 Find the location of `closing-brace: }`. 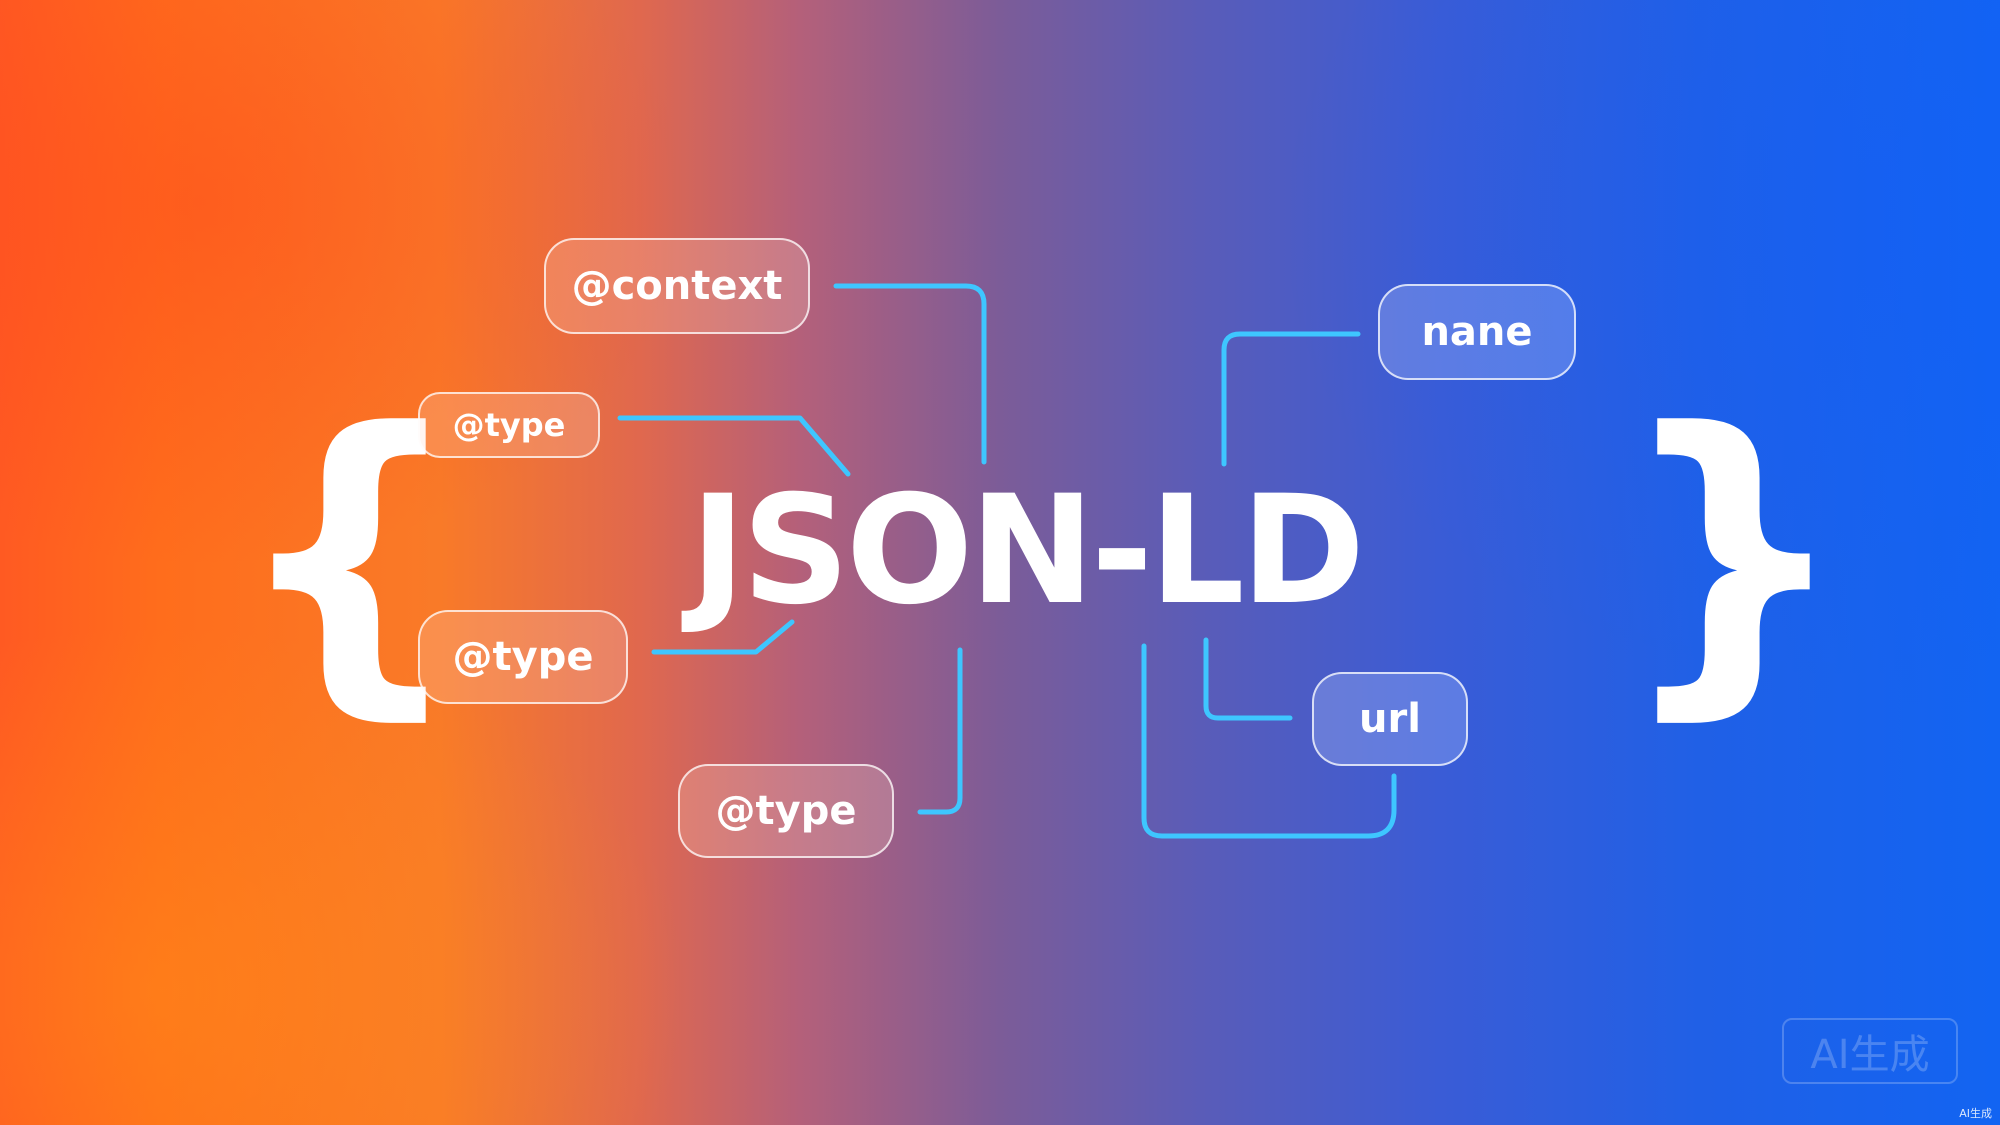

closing-brace: } is located at coordinates (1733, 555).